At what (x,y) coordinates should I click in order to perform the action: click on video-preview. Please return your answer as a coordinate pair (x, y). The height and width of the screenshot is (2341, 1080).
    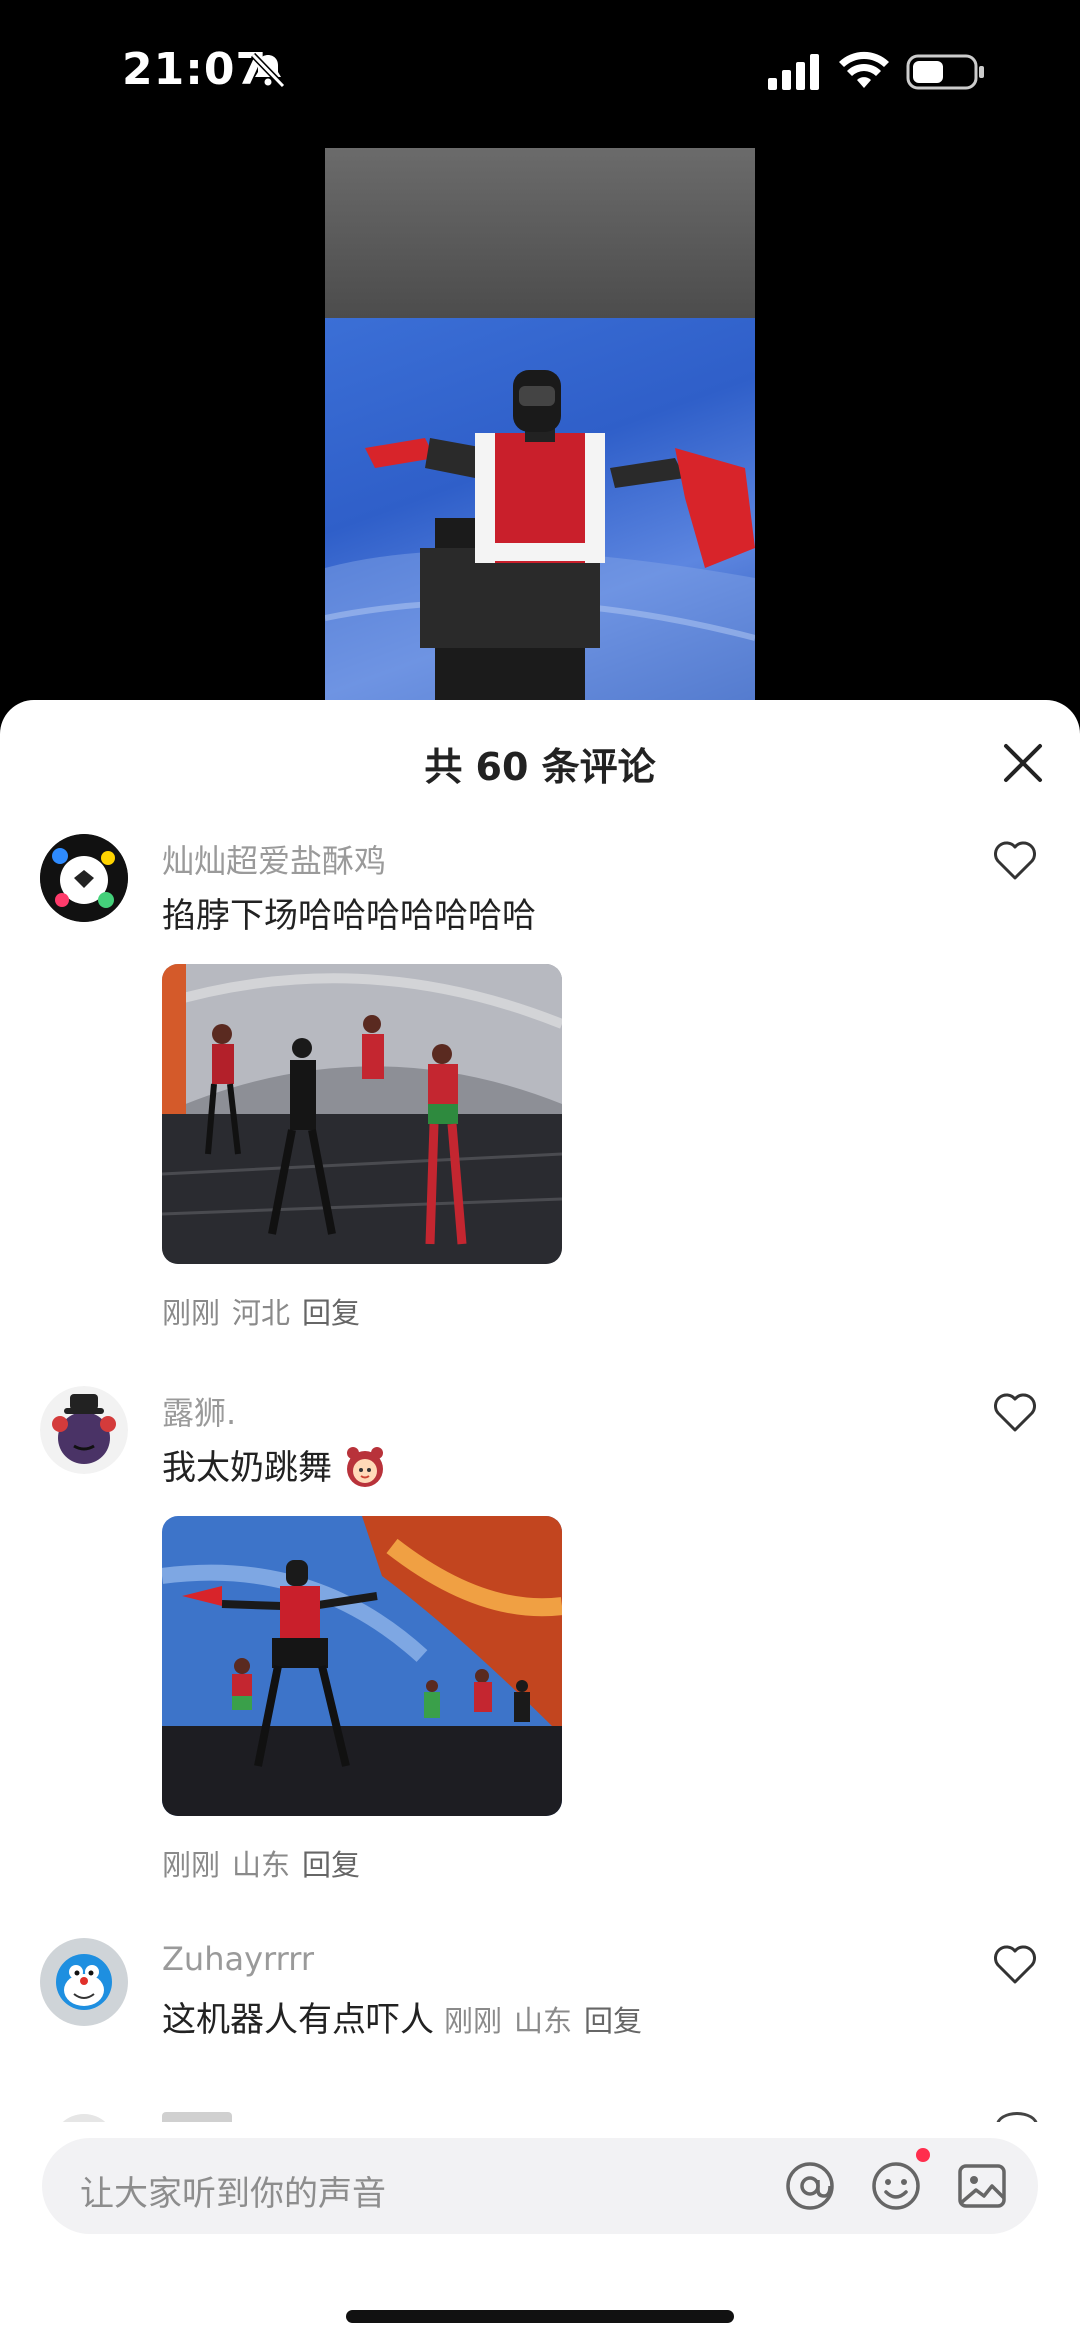
    Looking at the image, I should click on (540, 424).